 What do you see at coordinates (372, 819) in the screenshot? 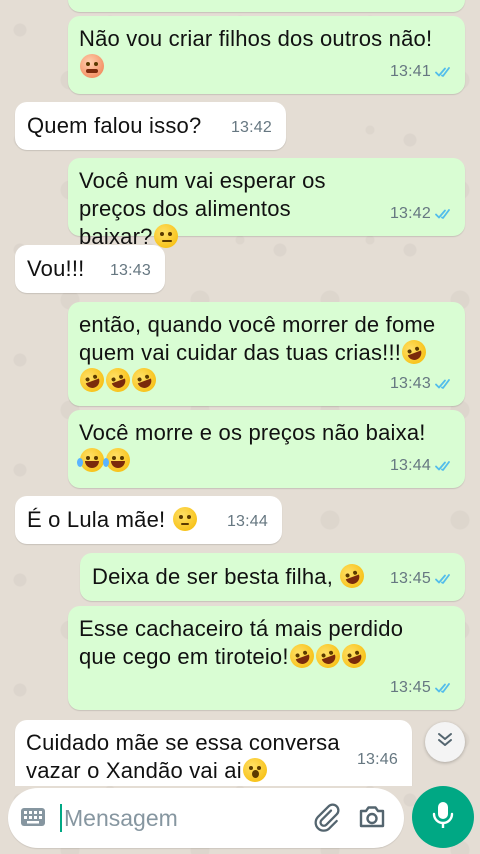
I see `camera-icon` at bounding box center [372, 819].